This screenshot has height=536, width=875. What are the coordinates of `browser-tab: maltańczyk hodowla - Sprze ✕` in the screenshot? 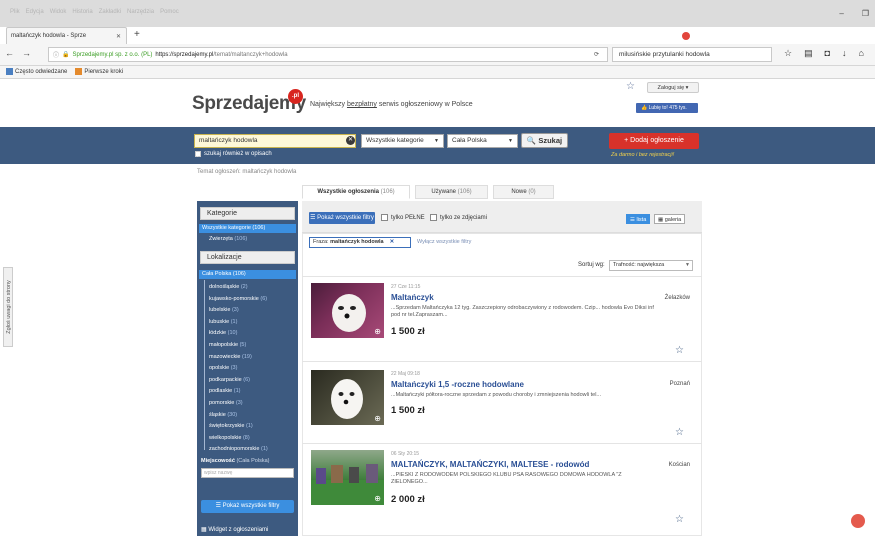 It's located at (348, 35).